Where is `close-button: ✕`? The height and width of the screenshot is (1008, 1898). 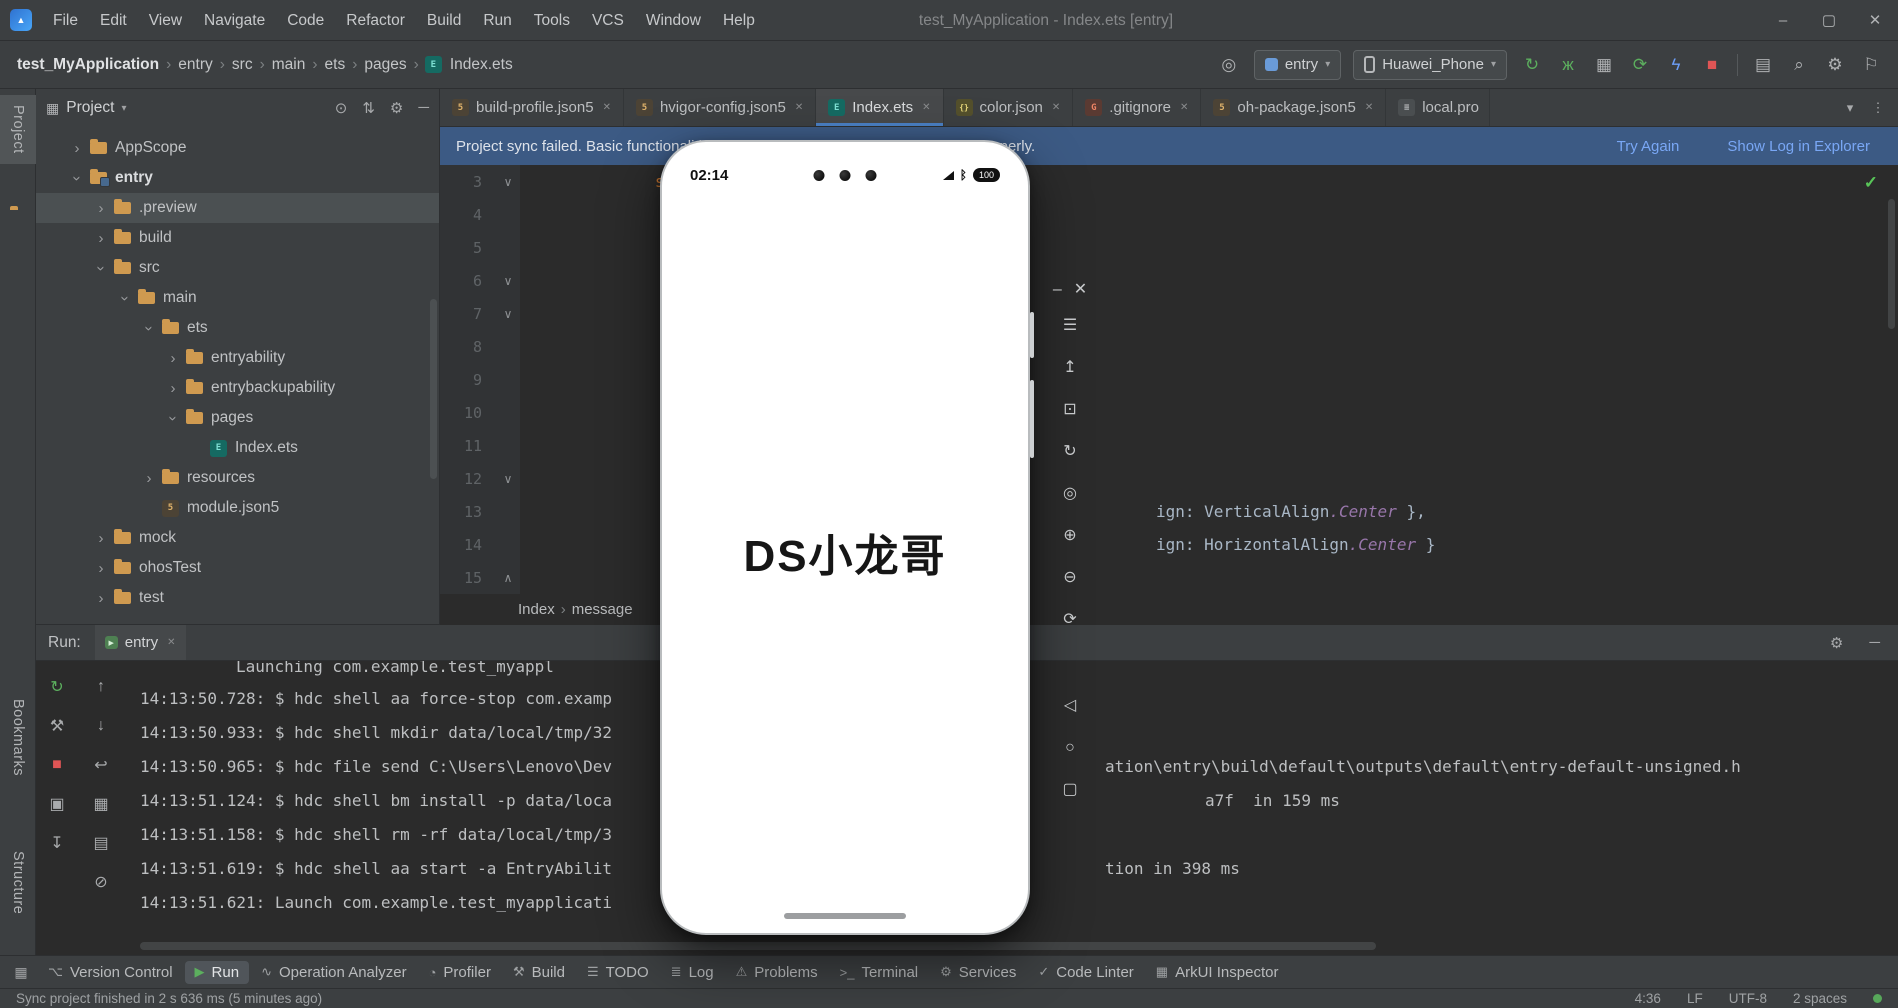 close-button: ✕ is located at coordinates (1875, 20).